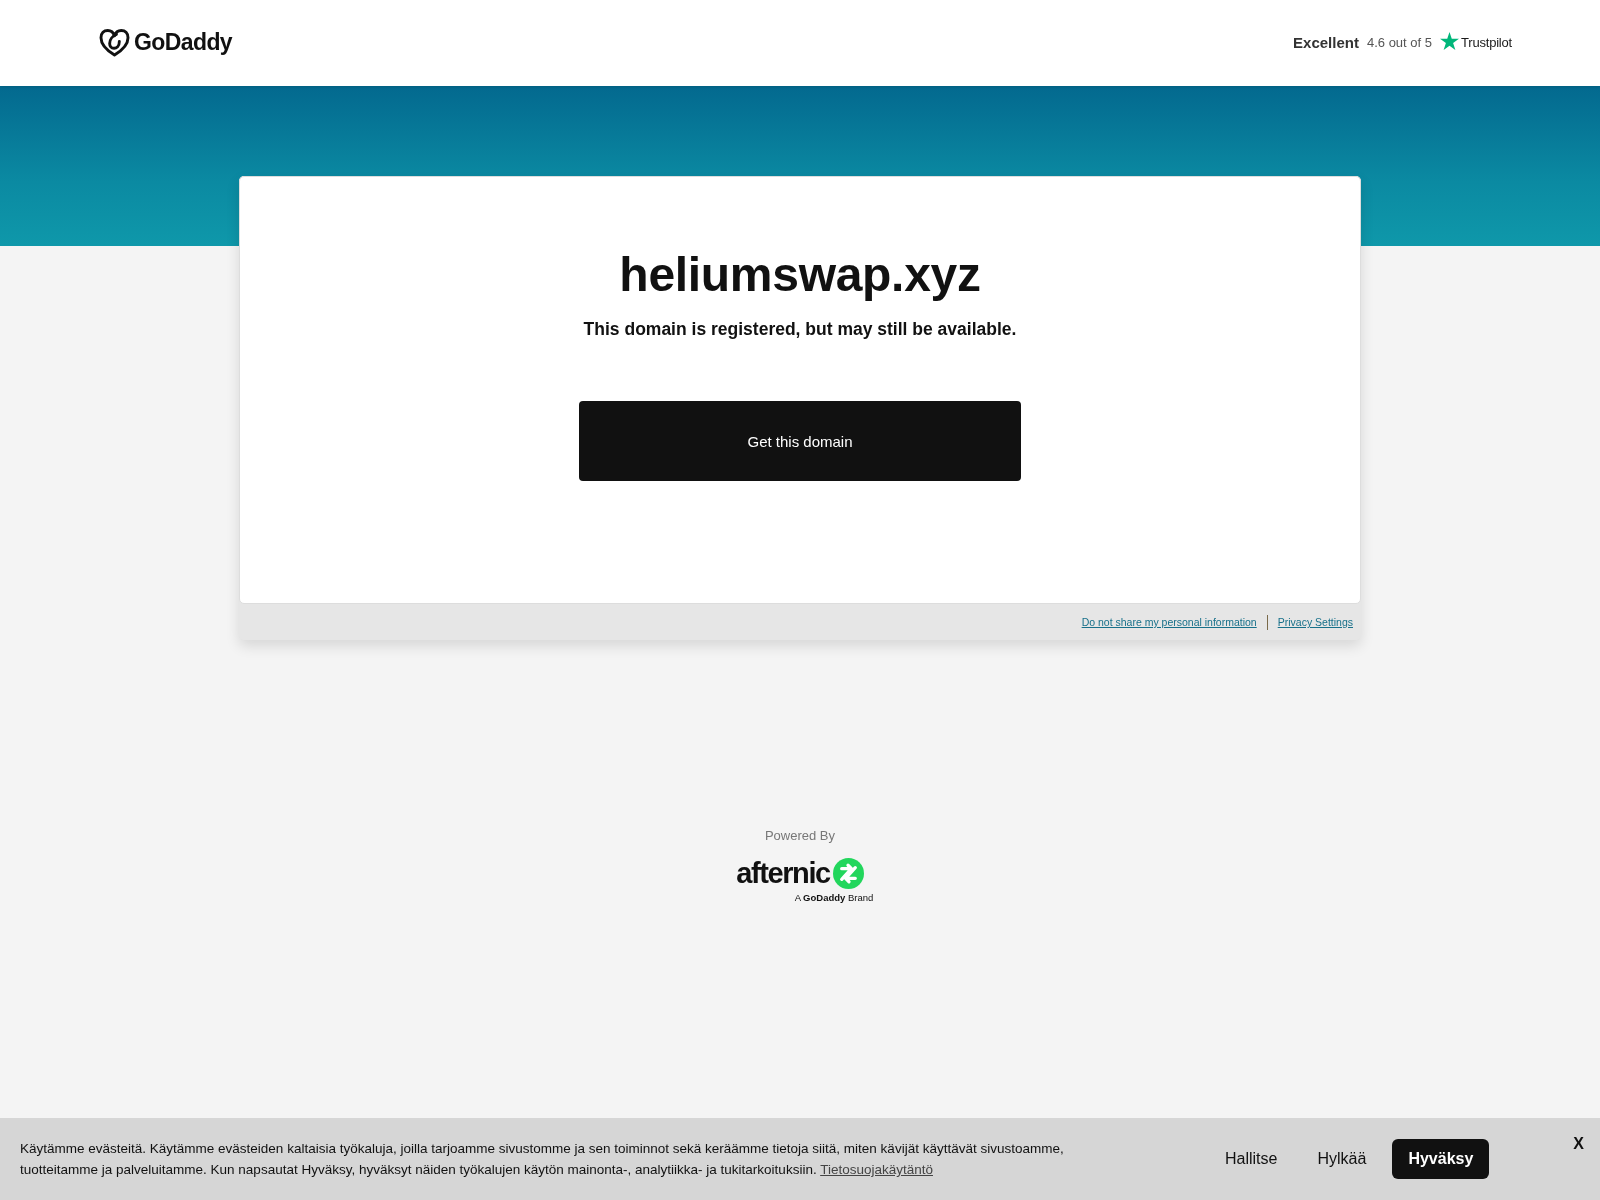  What do you see at coordinates (1399, 42) in the screenshot?
I see `rating-score: 4.6 out of 5` at bounding box center [1399, 42].